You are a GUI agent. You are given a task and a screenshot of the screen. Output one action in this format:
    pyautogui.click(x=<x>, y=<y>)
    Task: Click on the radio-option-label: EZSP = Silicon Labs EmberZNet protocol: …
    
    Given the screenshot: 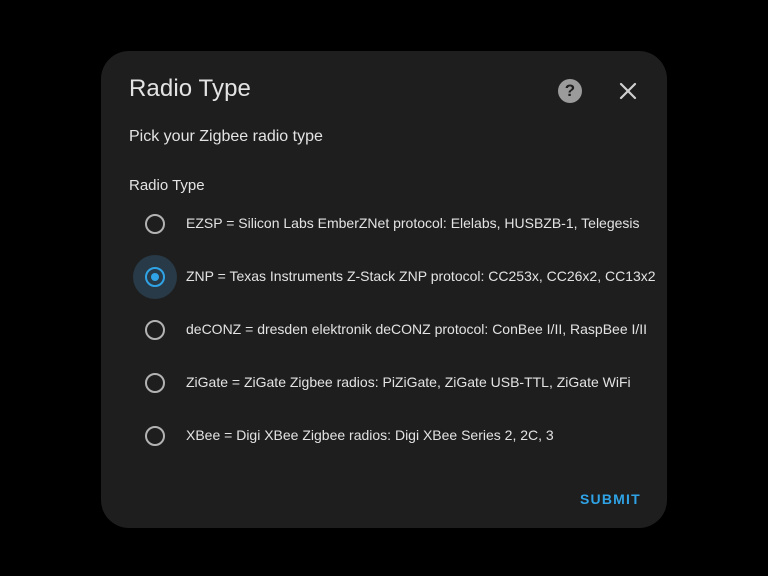 What is the action you would take?
    pyautogui.click(x=413, y=223)
    